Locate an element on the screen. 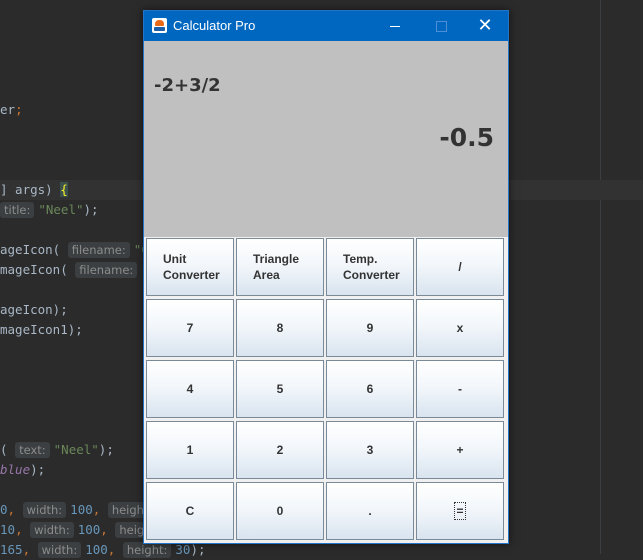  clear-button: C is located at coordinates (190, 511).